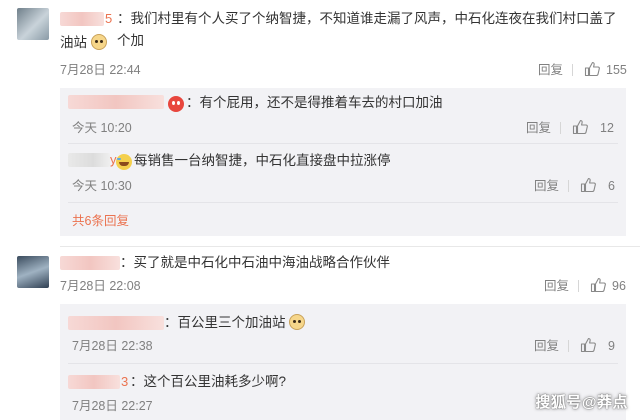 The width and height of the screenshot is (640, 420). What do you see at coordinates (235, 323) in the screenshot?
I see `reply-text: ：百公里三个加油站` at bounding box center [235, 323].